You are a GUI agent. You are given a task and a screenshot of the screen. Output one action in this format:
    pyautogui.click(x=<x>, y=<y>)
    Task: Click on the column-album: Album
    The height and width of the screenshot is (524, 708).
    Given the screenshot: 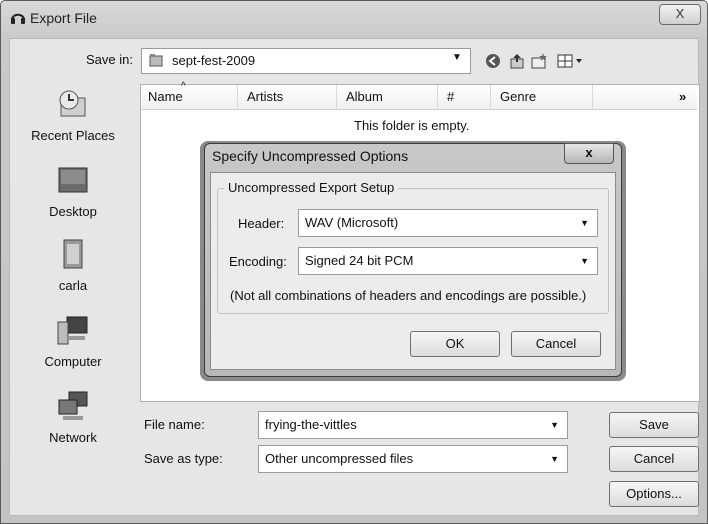 What is the action you would take?
    pyautogui.click(x=364, y=96)
    